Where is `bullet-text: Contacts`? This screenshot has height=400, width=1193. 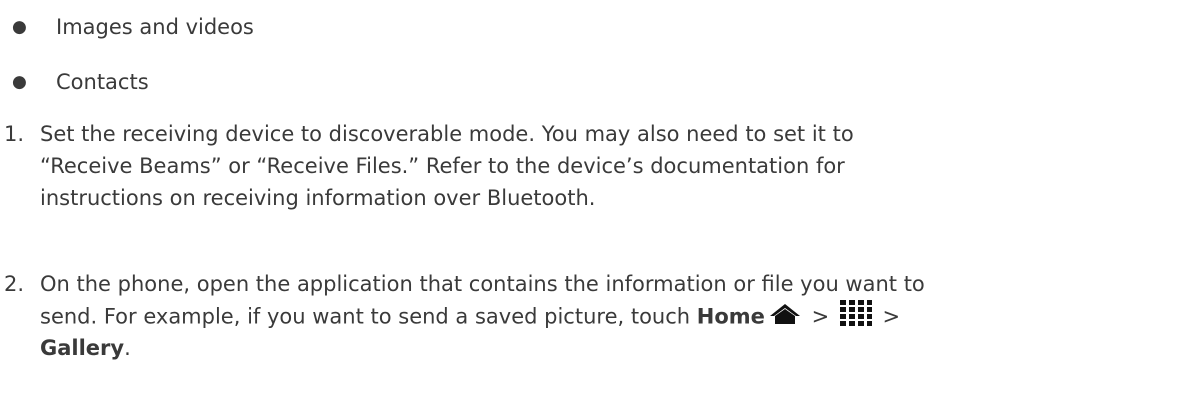
bullet-text: Contacts is located at coordinates (102, 82).